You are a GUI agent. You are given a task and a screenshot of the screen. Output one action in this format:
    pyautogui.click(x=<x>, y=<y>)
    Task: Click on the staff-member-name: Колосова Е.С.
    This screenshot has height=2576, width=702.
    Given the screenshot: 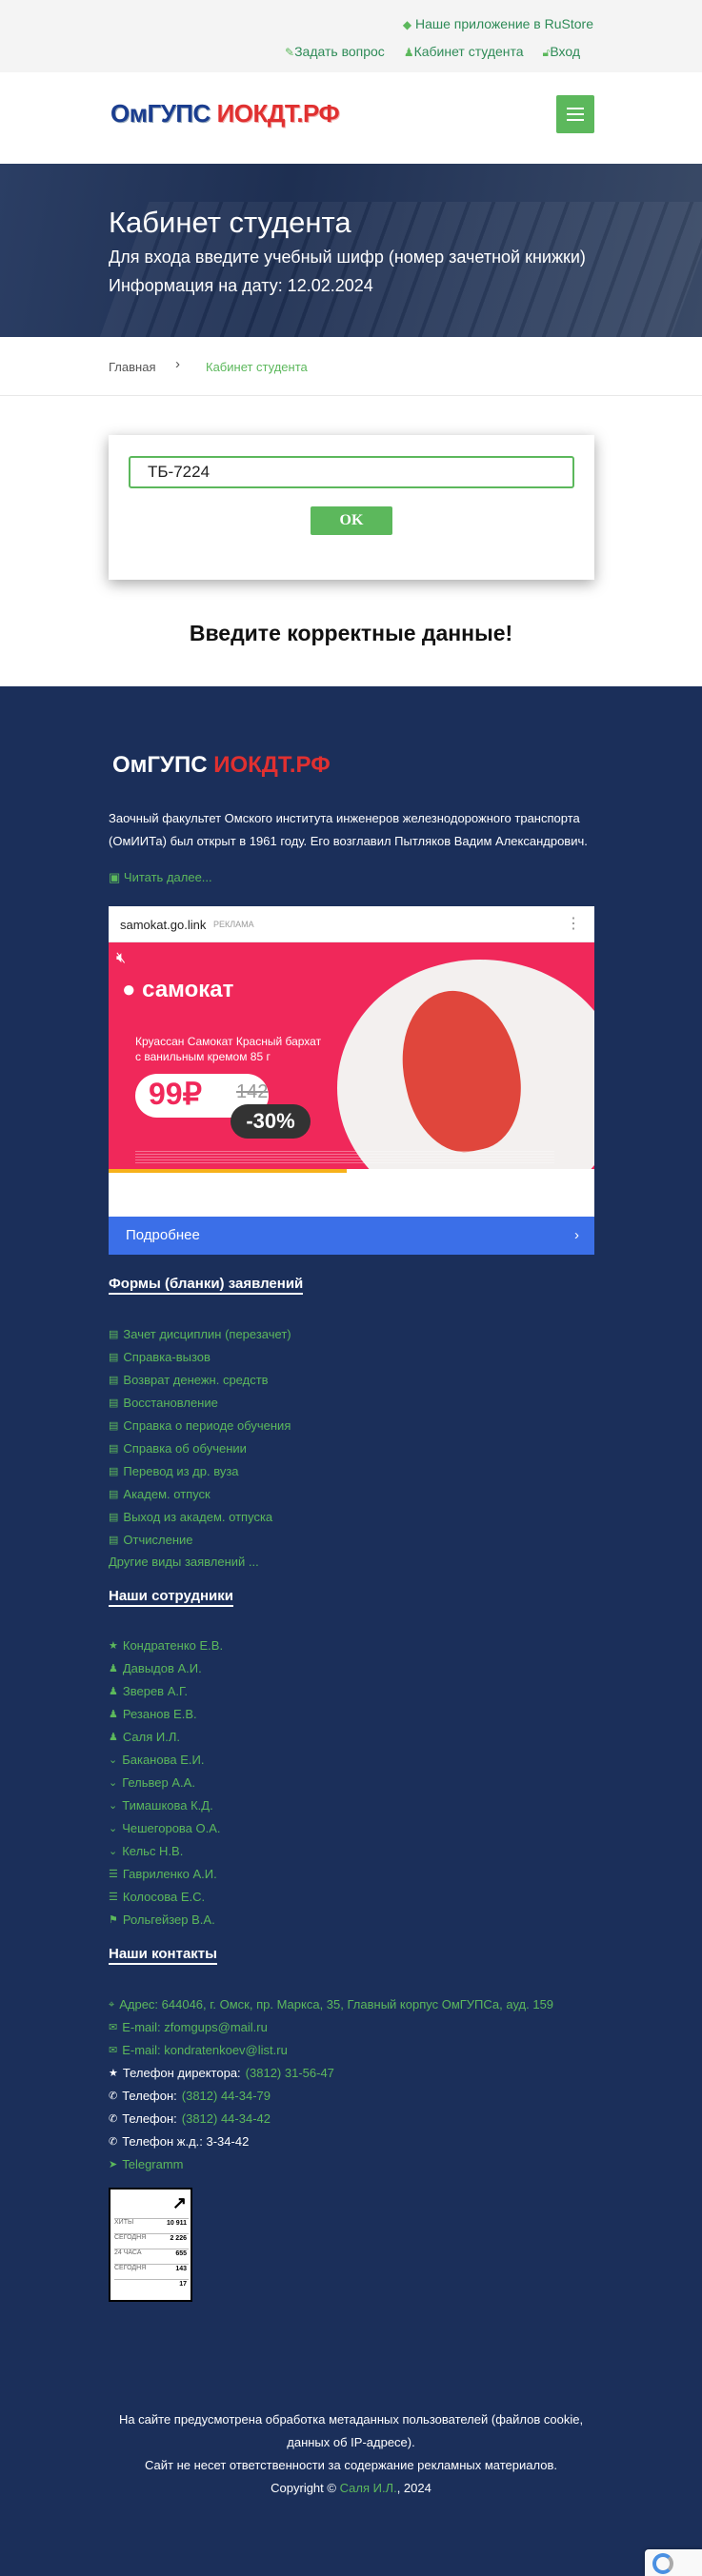 What is the action you would take?
    pyautogui.click(x=164, y=1897)
    